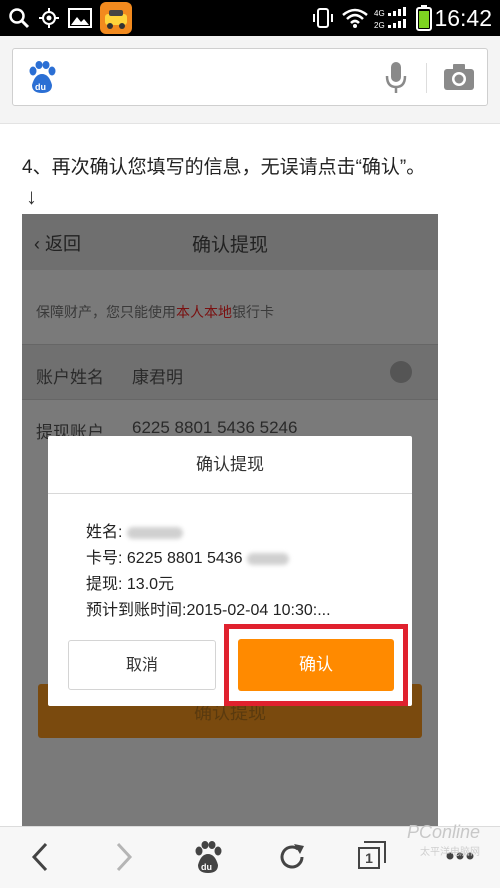 Image resolution: width=500 pixels, height=888 pixels. I want to click on dialog-amount-line: 提现: 13.0元, so click(130, 584).